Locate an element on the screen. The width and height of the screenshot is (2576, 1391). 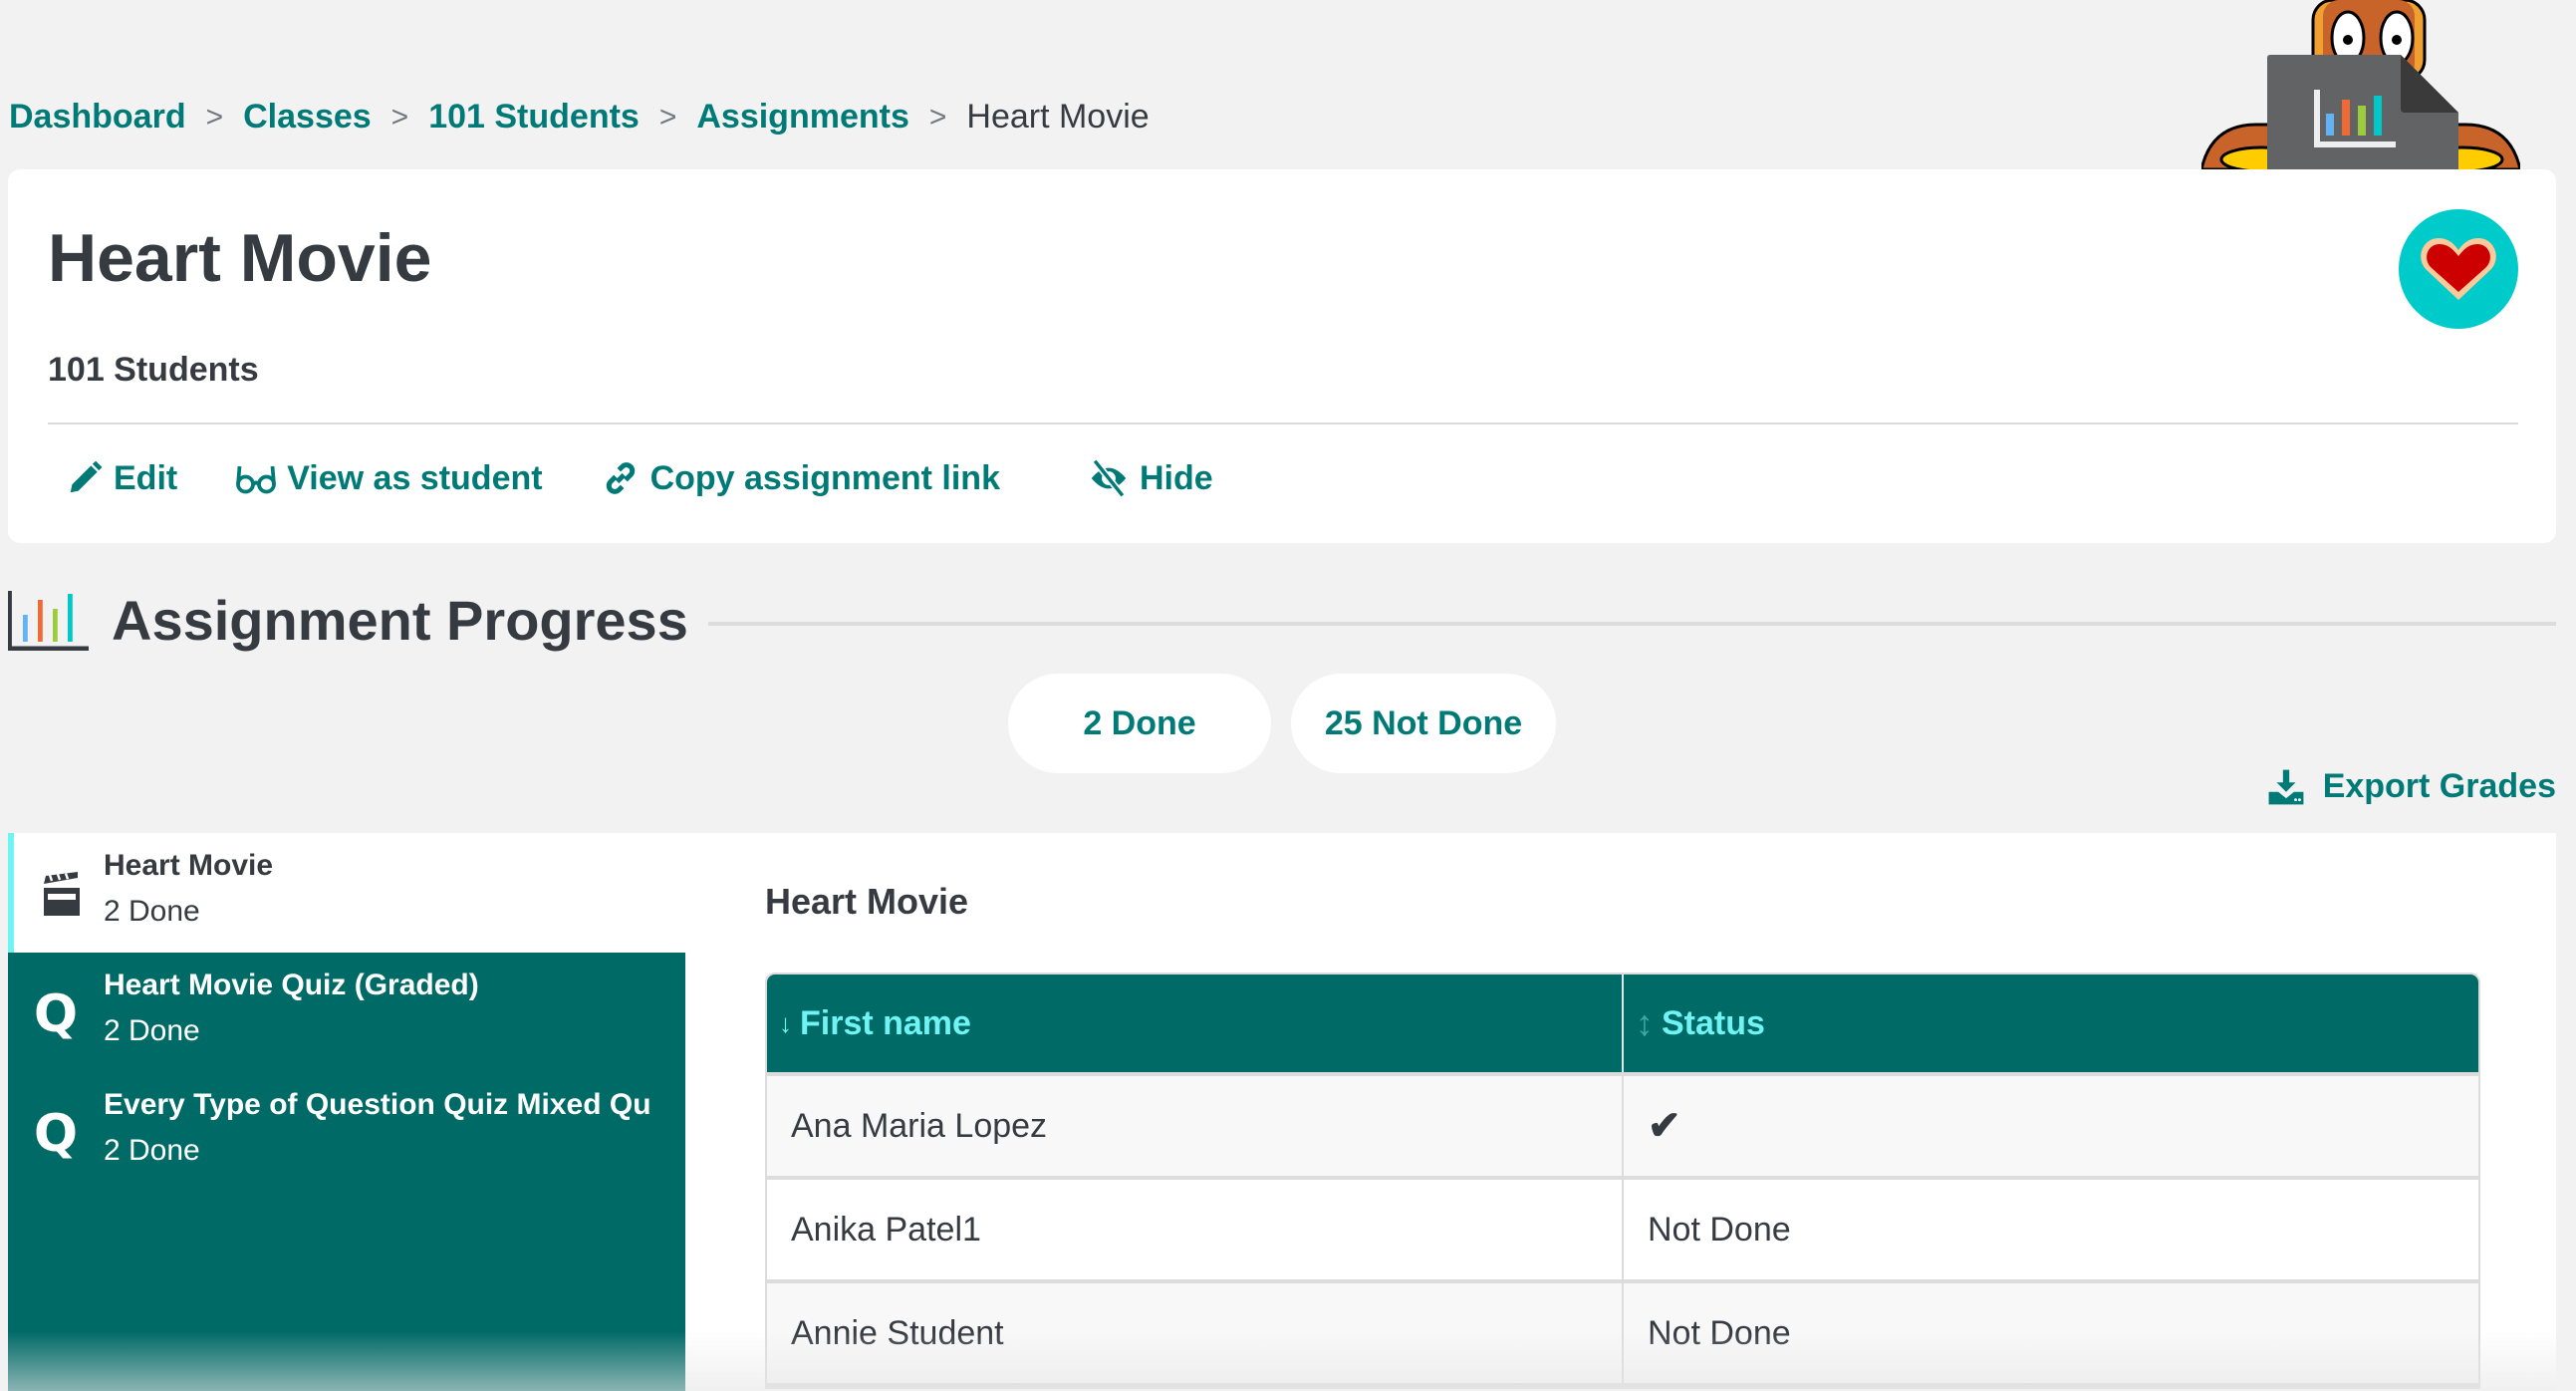
status-filters: 2 Done 25 Not Done is located at coordinates (1292, 723).